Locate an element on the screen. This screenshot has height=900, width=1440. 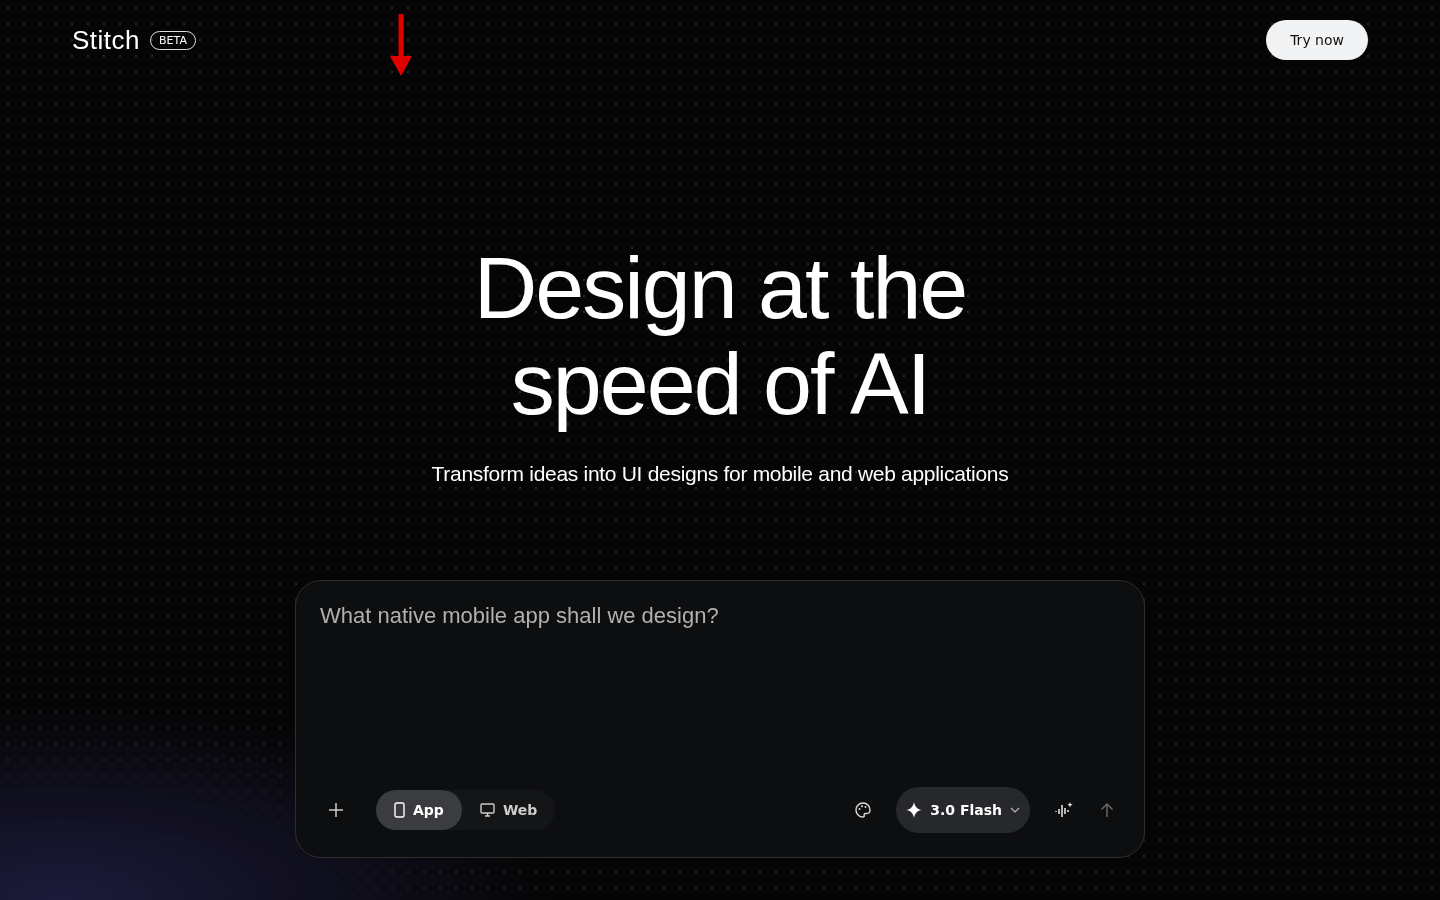
mode-tab: App is located at coordinates (419, 810).